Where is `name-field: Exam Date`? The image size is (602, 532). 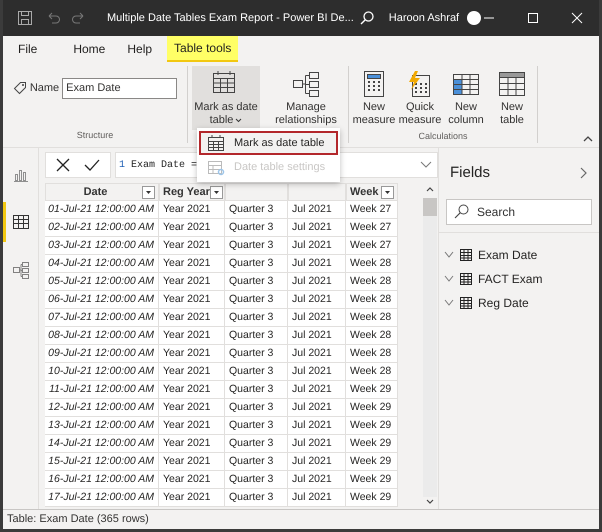
name-field: Exam Date is located at coordinates (120, 88).